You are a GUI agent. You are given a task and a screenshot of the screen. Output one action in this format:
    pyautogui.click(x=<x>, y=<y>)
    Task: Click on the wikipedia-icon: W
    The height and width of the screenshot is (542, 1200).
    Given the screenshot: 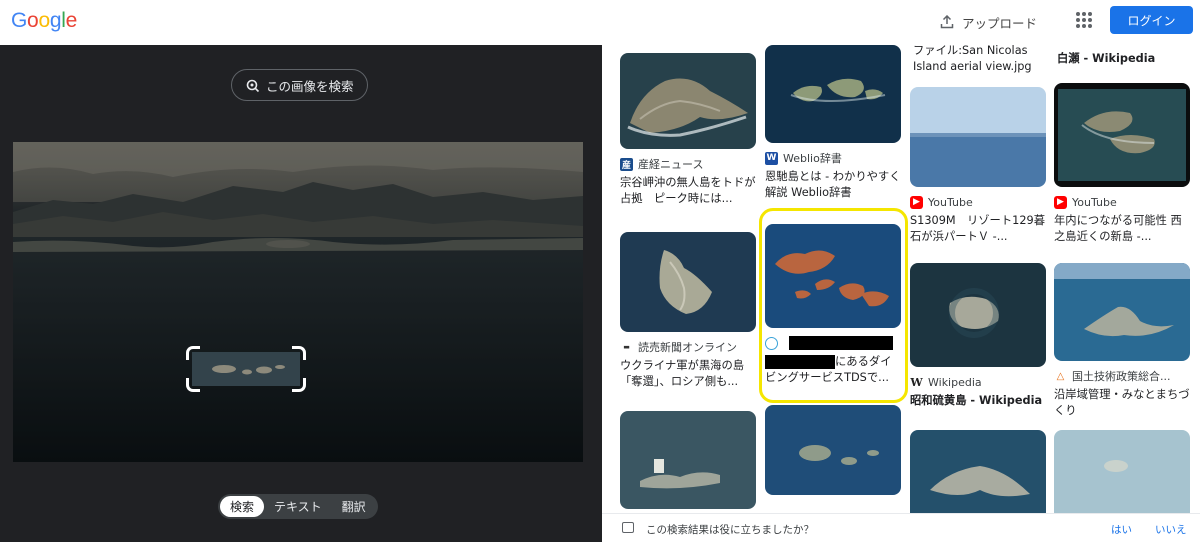 What is the action you would take?
    pyautogui.click(x=916, y=382)
    